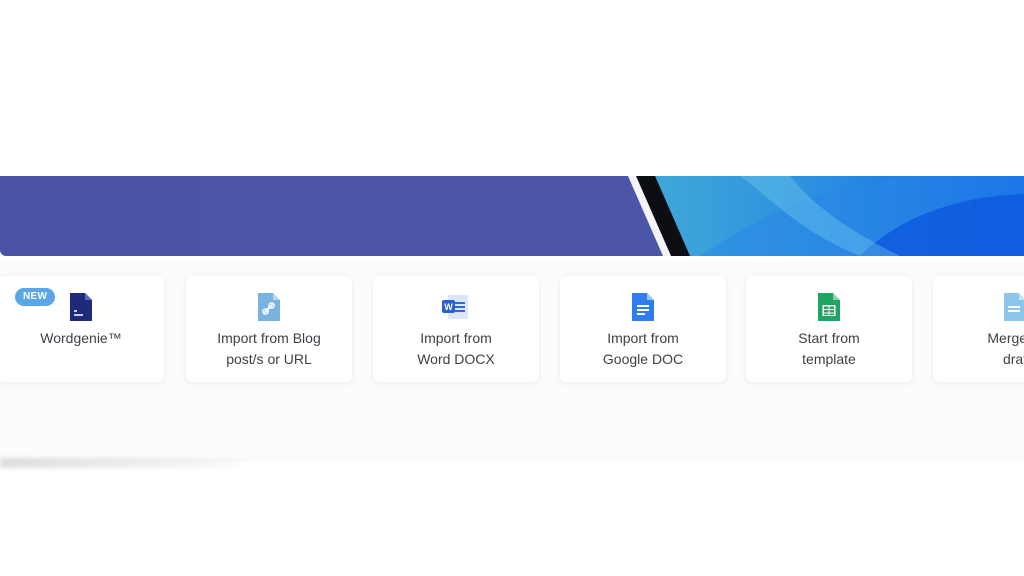 Image resolution: width=1024 pixels, height=576 pixels. What do you see at coordinates (829, 307) in the screenshot?
I see `google-sheets-template-icon` at bounding box center [829, 307].